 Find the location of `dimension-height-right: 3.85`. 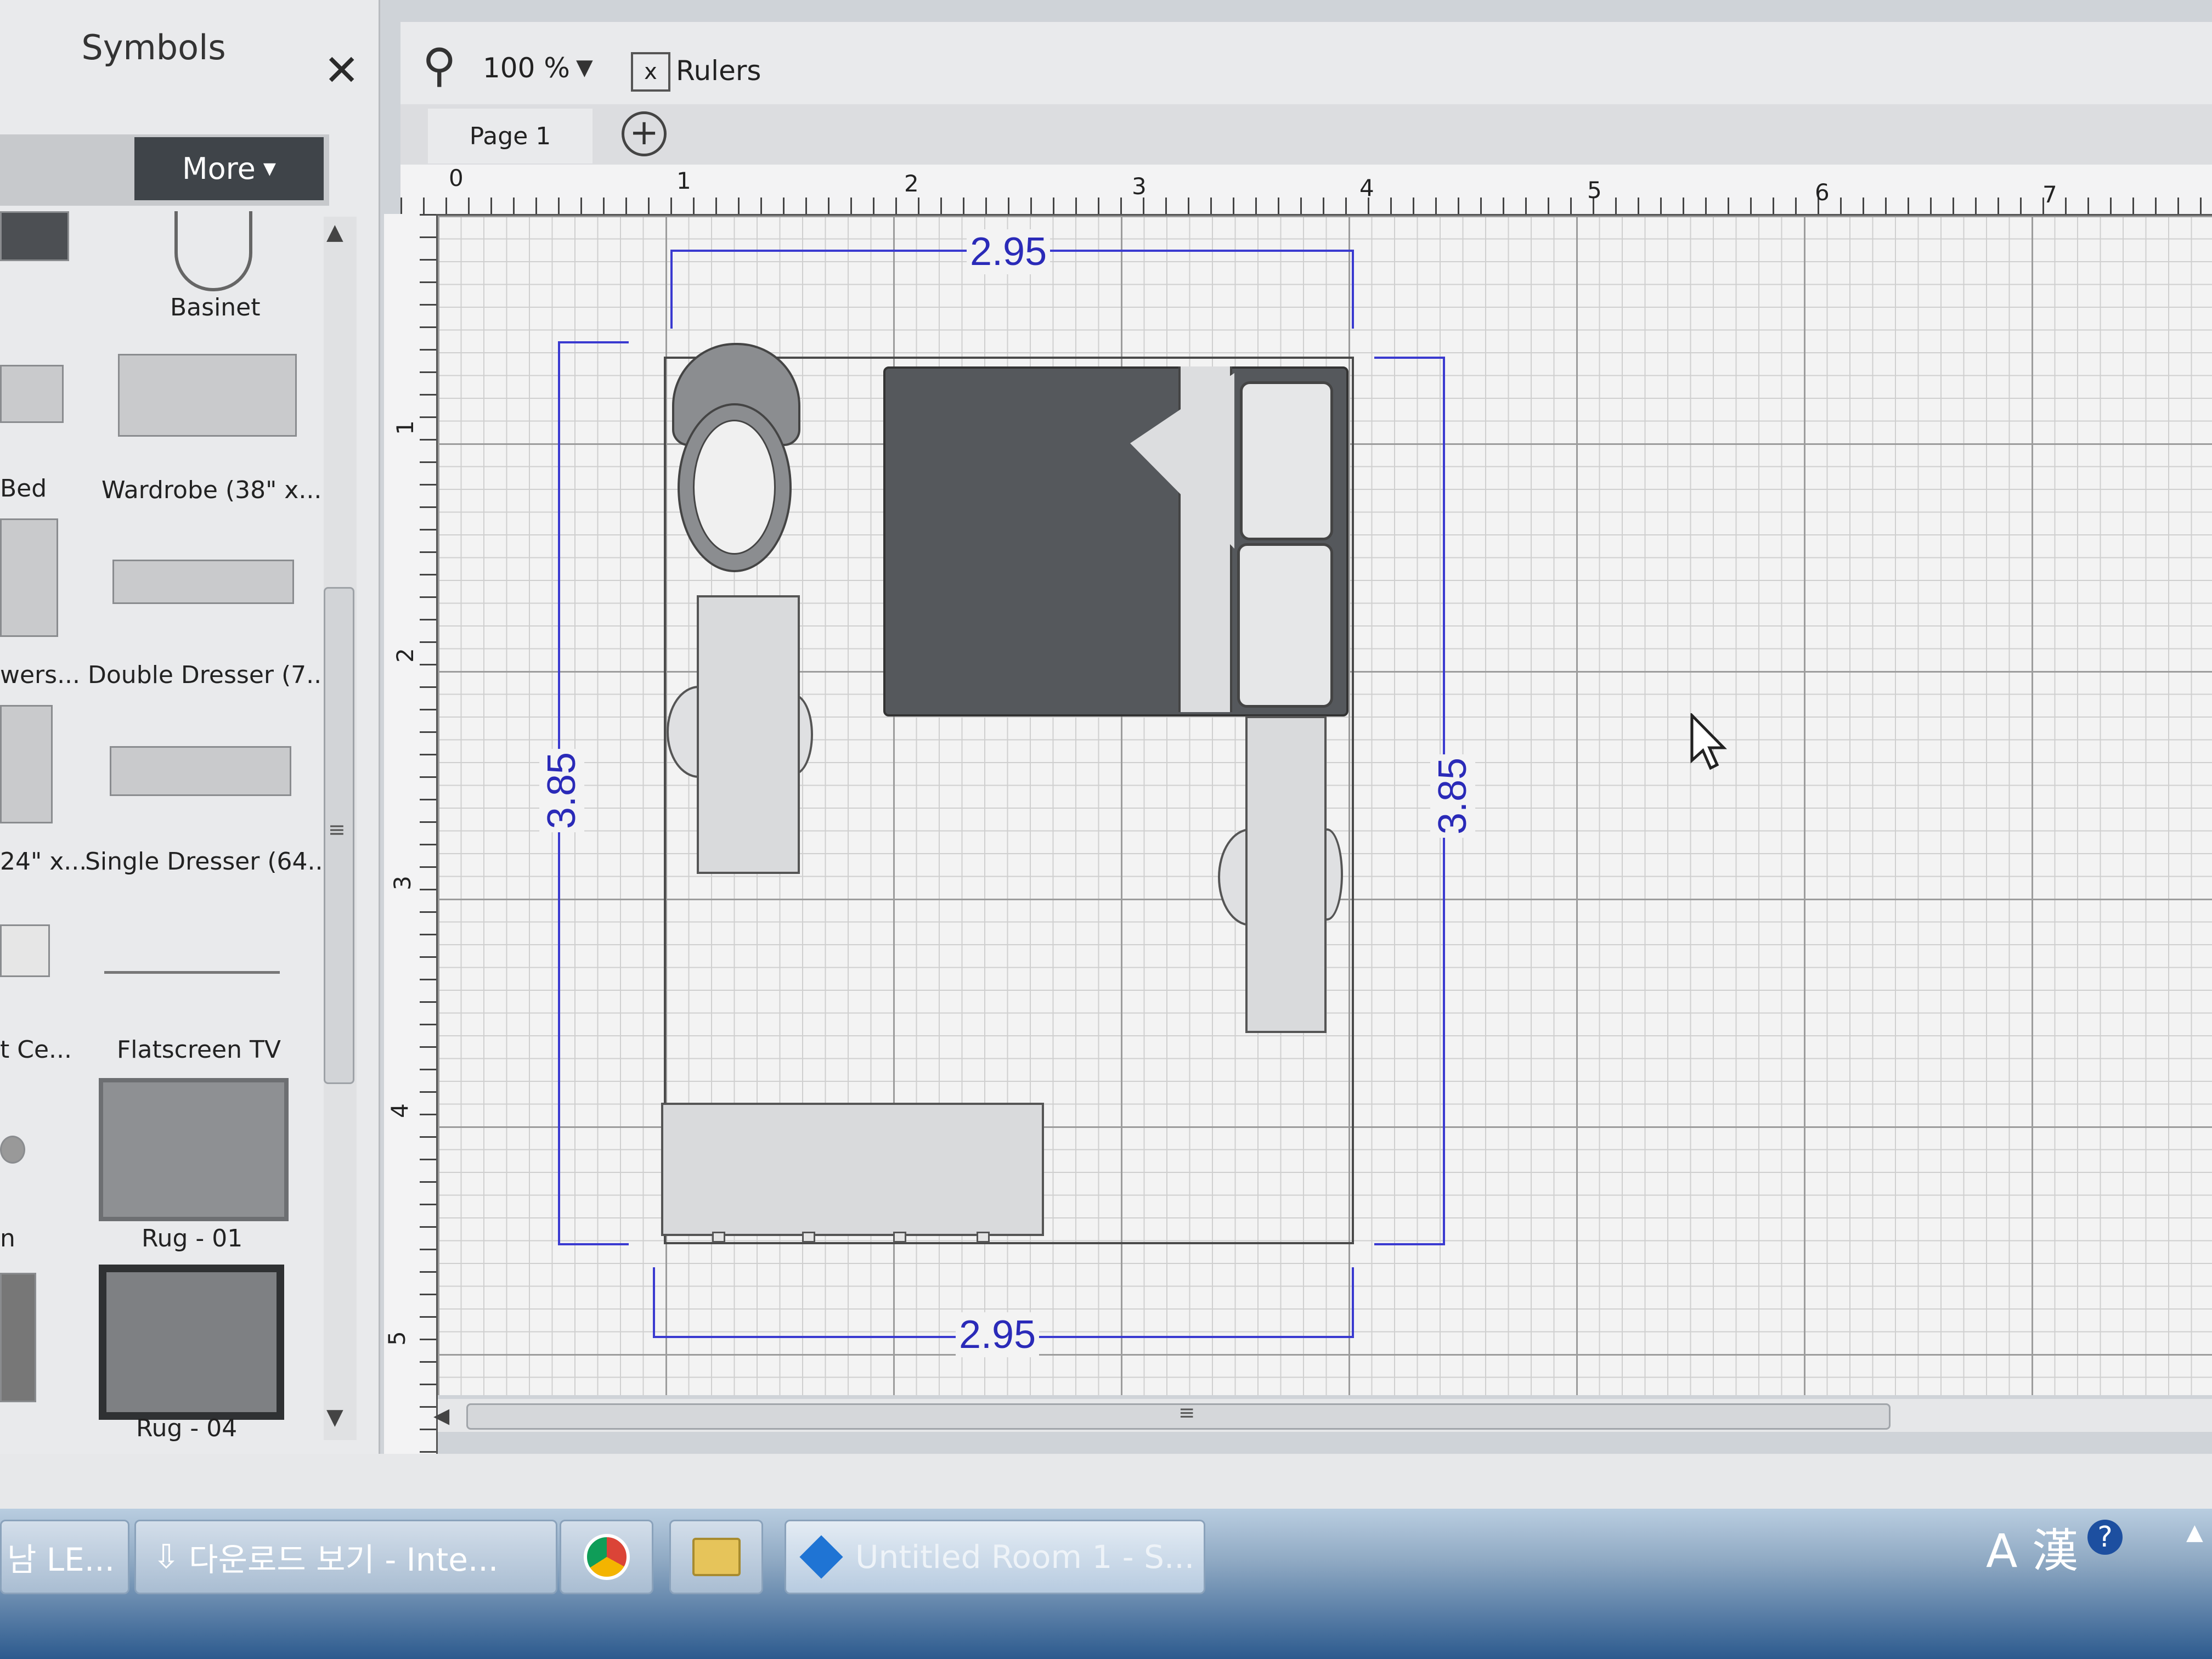

dimension-height-right: 3.85 is located at coordinates (1453, 796).